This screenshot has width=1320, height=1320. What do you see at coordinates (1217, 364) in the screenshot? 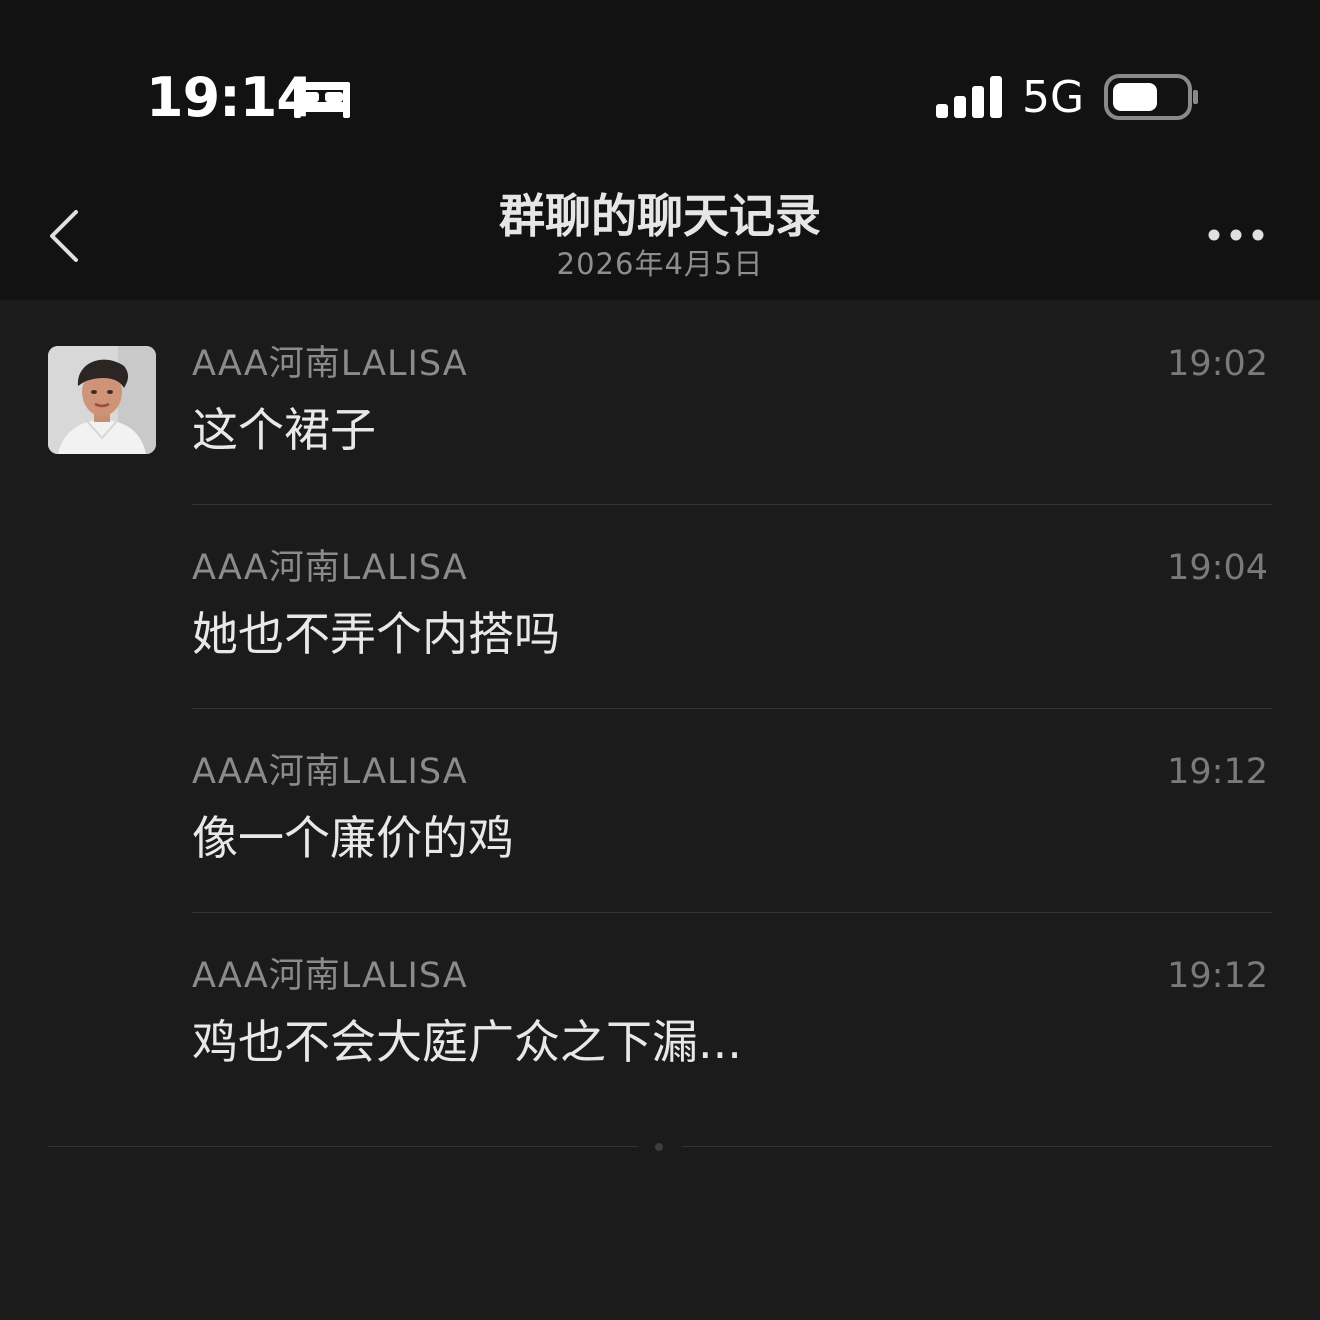
I see `message-time: 19:02` at bounding box center [1217, 364].